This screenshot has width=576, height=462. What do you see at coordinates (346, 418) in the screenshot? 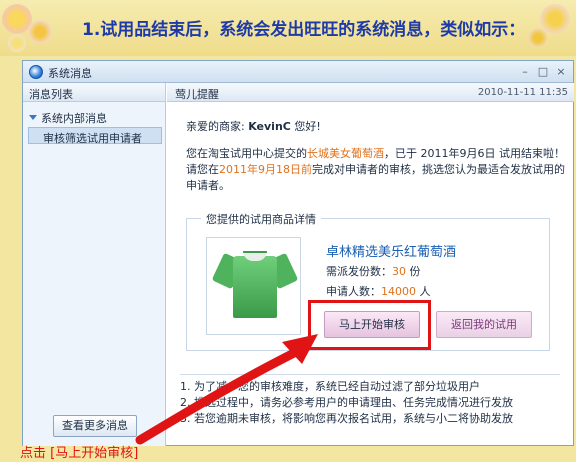
I see `note-item: 3. 若您逾期未审核，将影响您再次报名试用，系统与小二将协助发放` at bounding box center [346, 418].